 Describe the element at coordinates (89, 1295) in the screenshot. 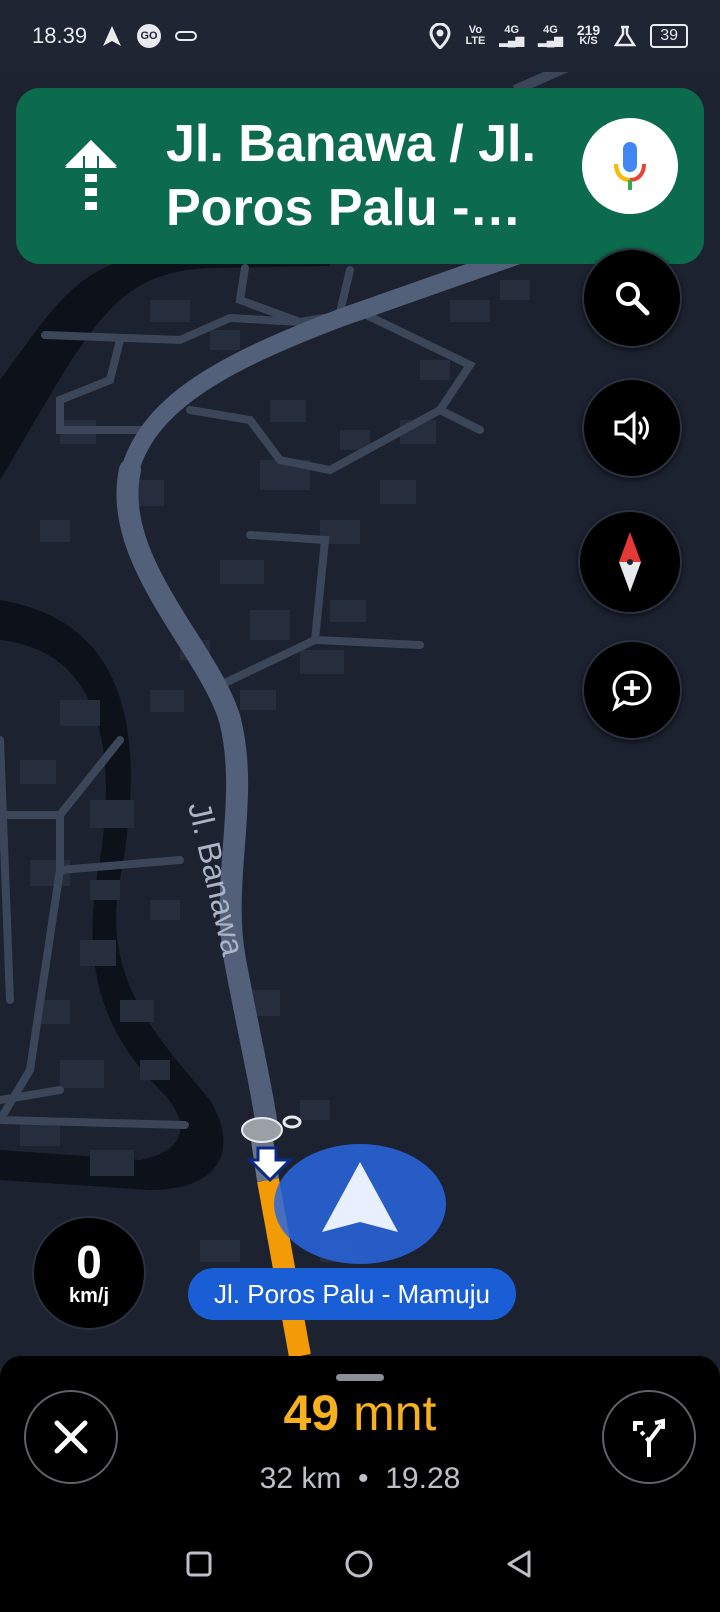

I see `speed-unit: km/j` at that location.